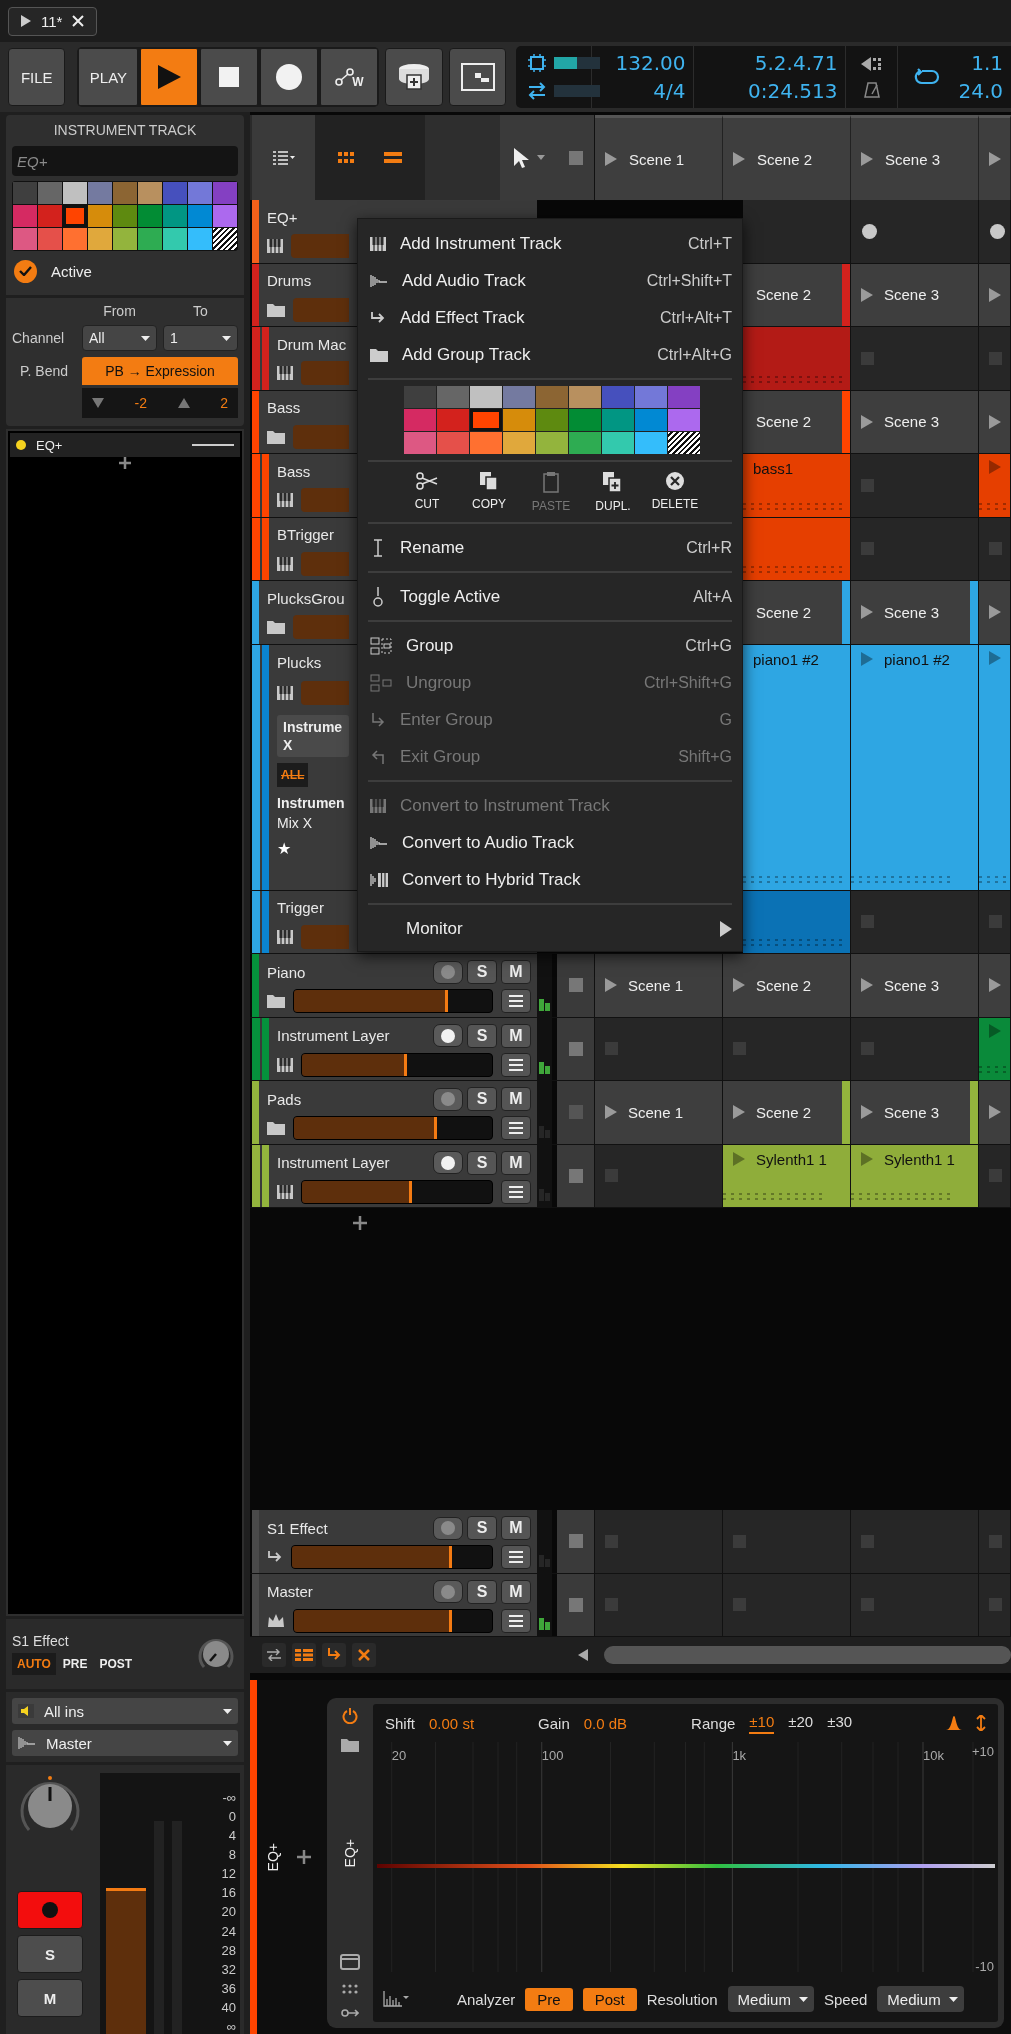  Describe the element at coordinates (554, 1723) in the screenshot. I see `param-label: Gain` at that location.